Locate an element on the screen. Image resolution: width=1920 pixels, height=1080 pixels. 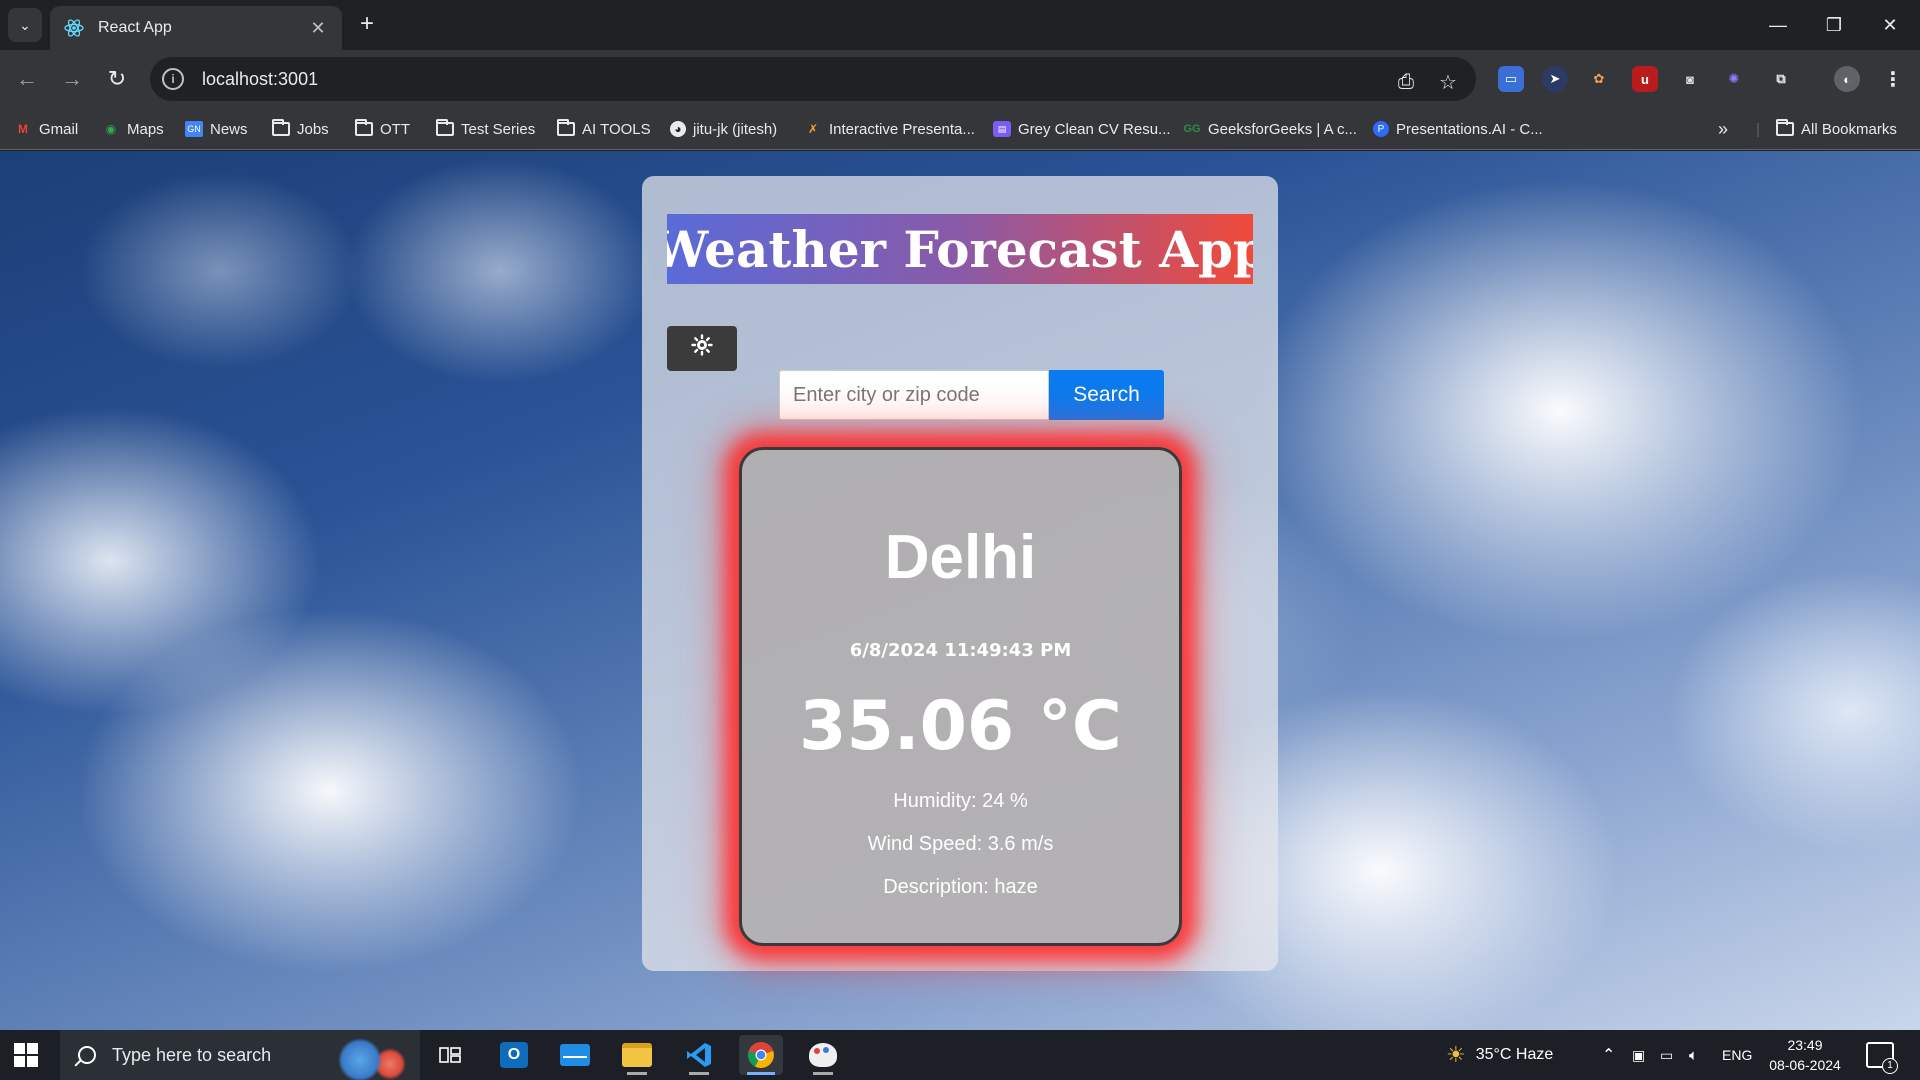
meet-now-icon: ▣ is located at coordinates (1638, 1055).